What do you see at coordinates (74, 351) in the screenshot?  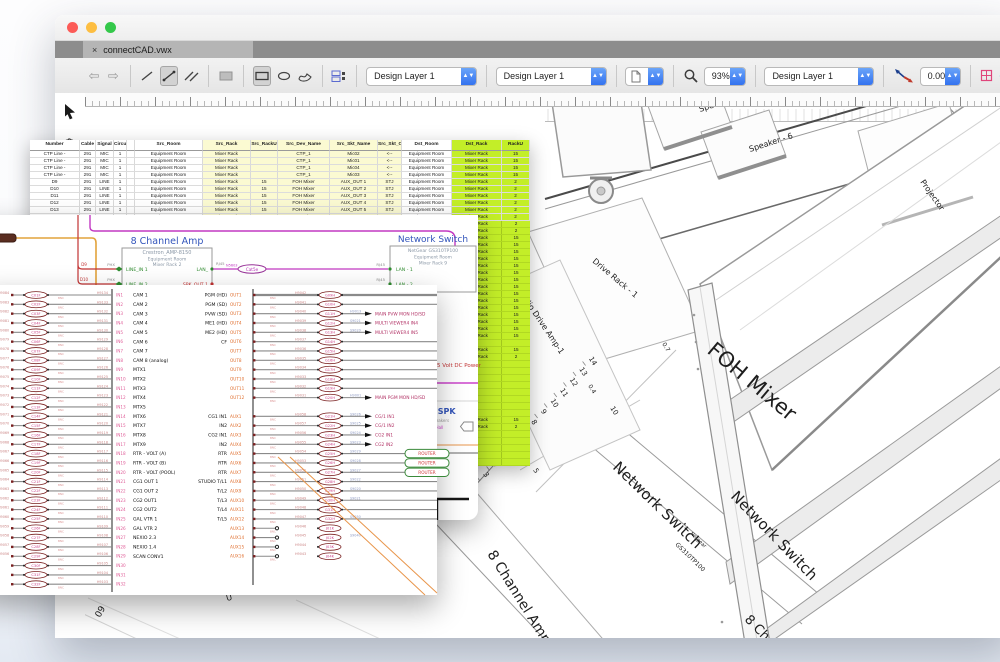 I see `input-row: H9078 C07F H9128 BNC IN7 CAM 7` at bounding box center [74, 351].